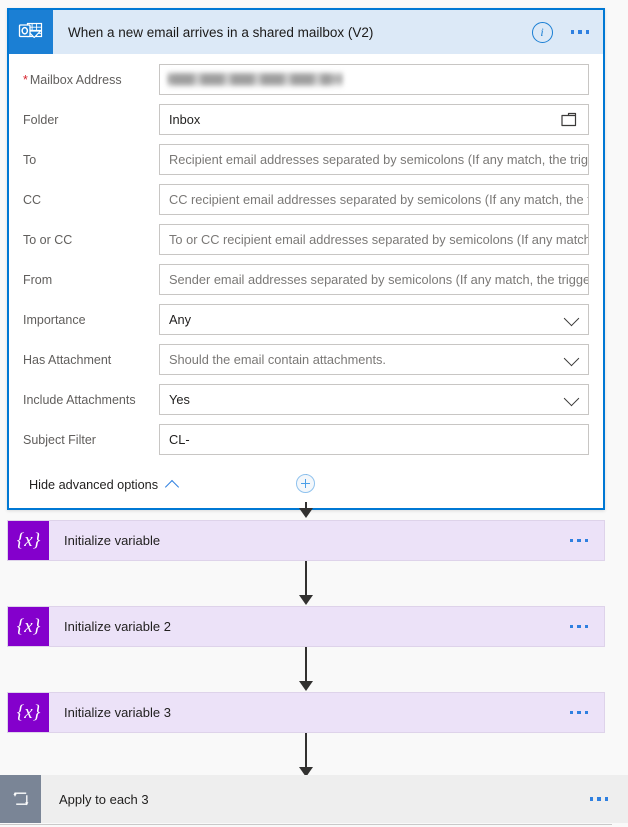  What do you see at coordinates (569, 119) in the screenshot?
I see `folder-icon` at bounding box center [569, 119].